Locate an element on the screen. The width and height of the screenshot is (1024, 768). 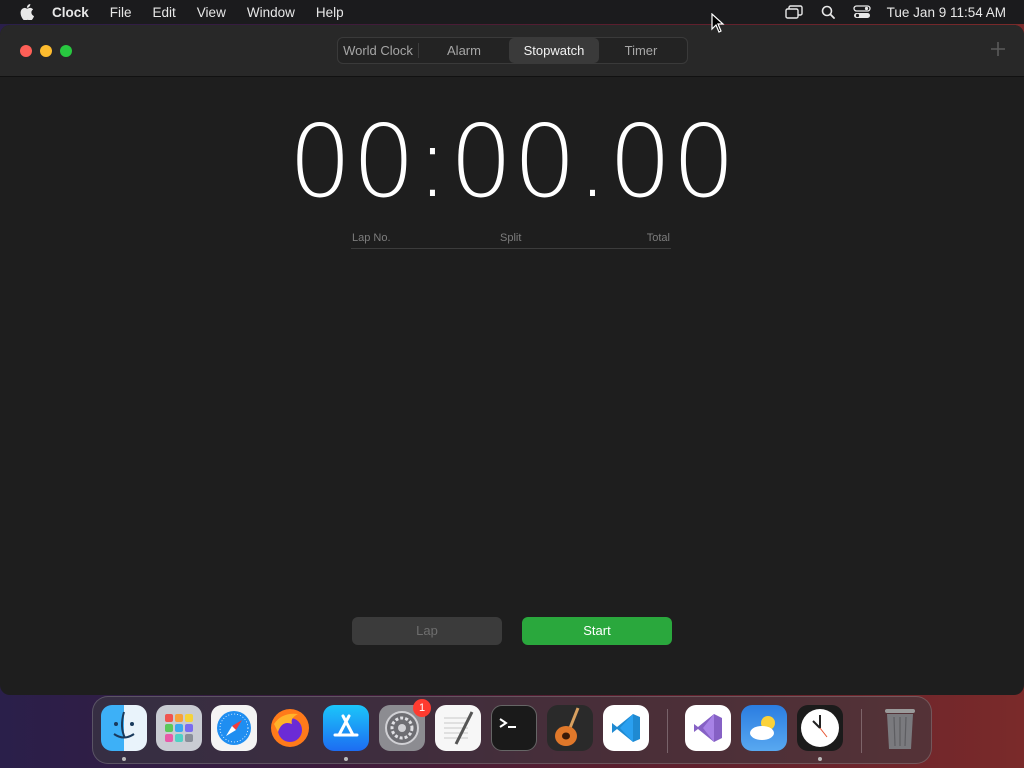
column-total: Total is located at coordinates (658, 238).